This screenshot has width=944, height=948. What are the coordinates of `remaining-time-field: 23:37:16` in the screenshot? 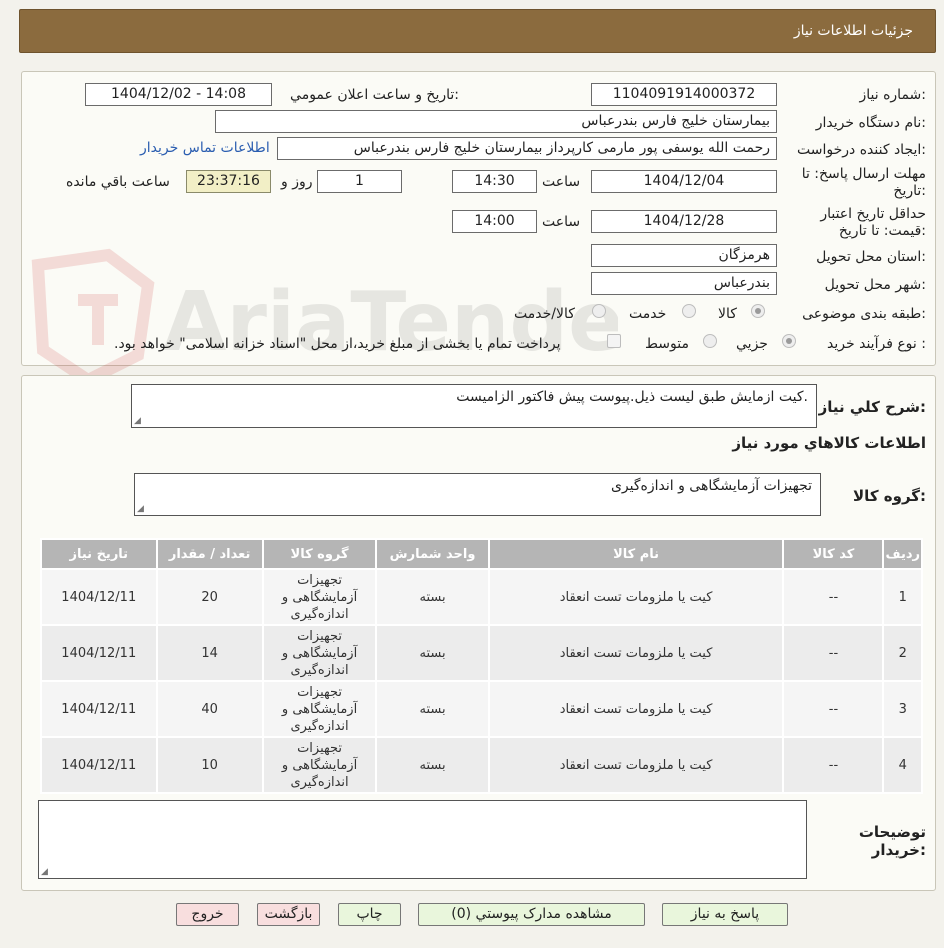 It's located at (228, 181).